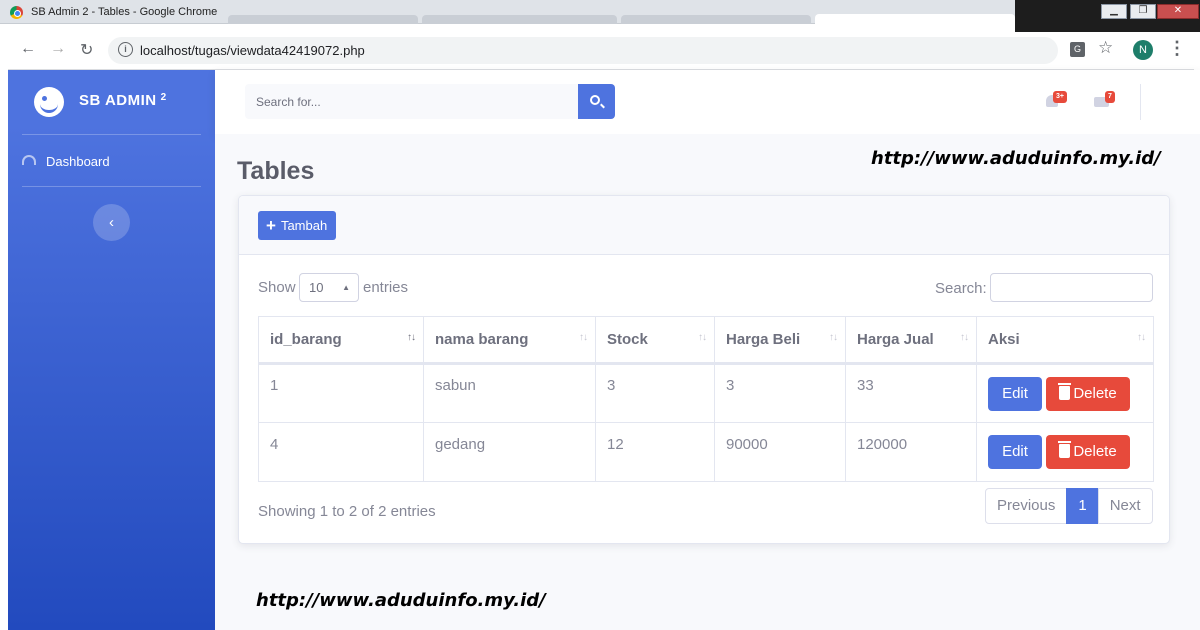 The height and width of the screenshot is (630, 1200). I want to click on column-header-aksi: Aksi ↑↓, so click(1065, 340).